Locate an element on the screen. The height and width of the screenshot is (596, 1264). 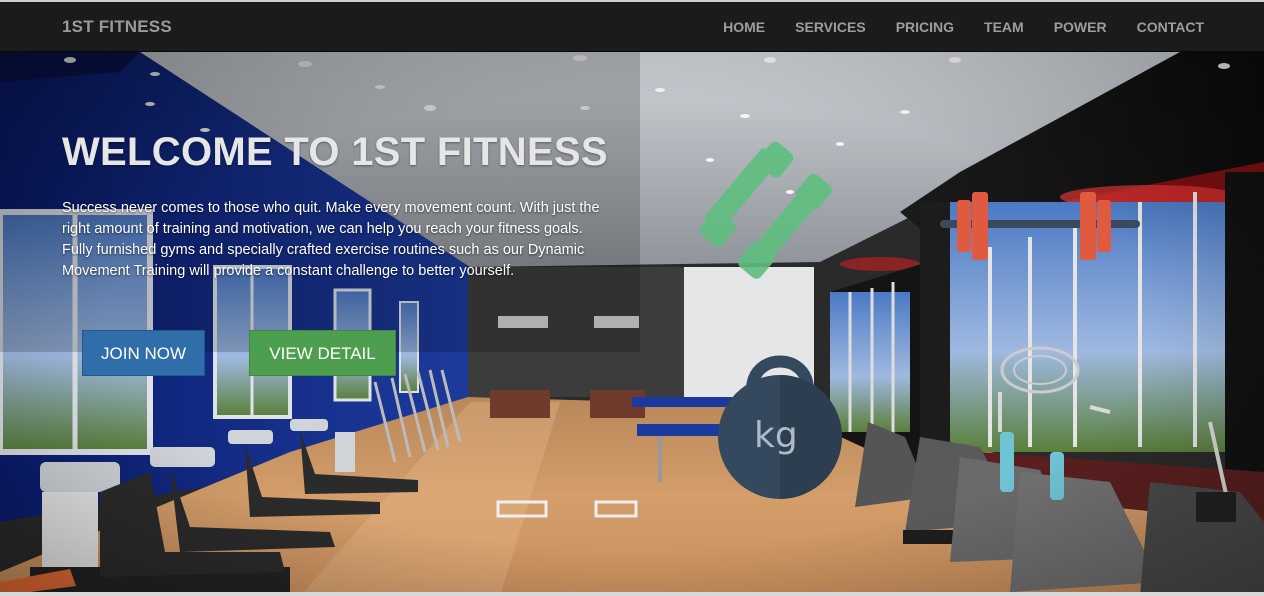
join-now-button: JOIN NOW is located at coordinates (143, 353).